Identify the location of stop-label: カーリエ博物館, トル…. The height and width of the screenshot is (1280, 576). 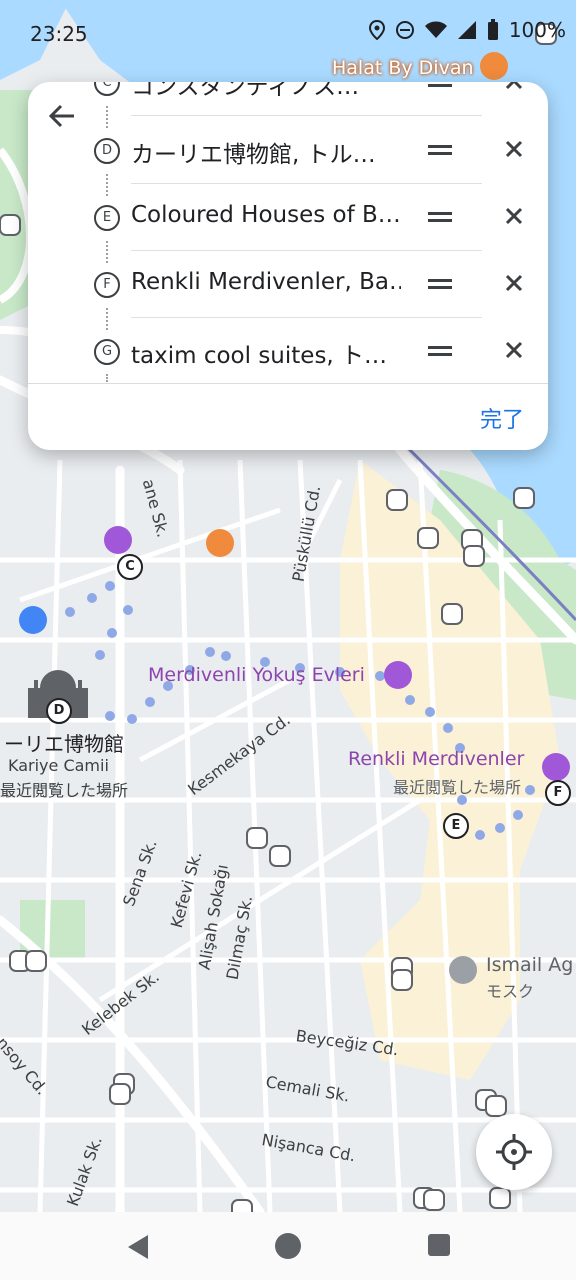
(266, 152).